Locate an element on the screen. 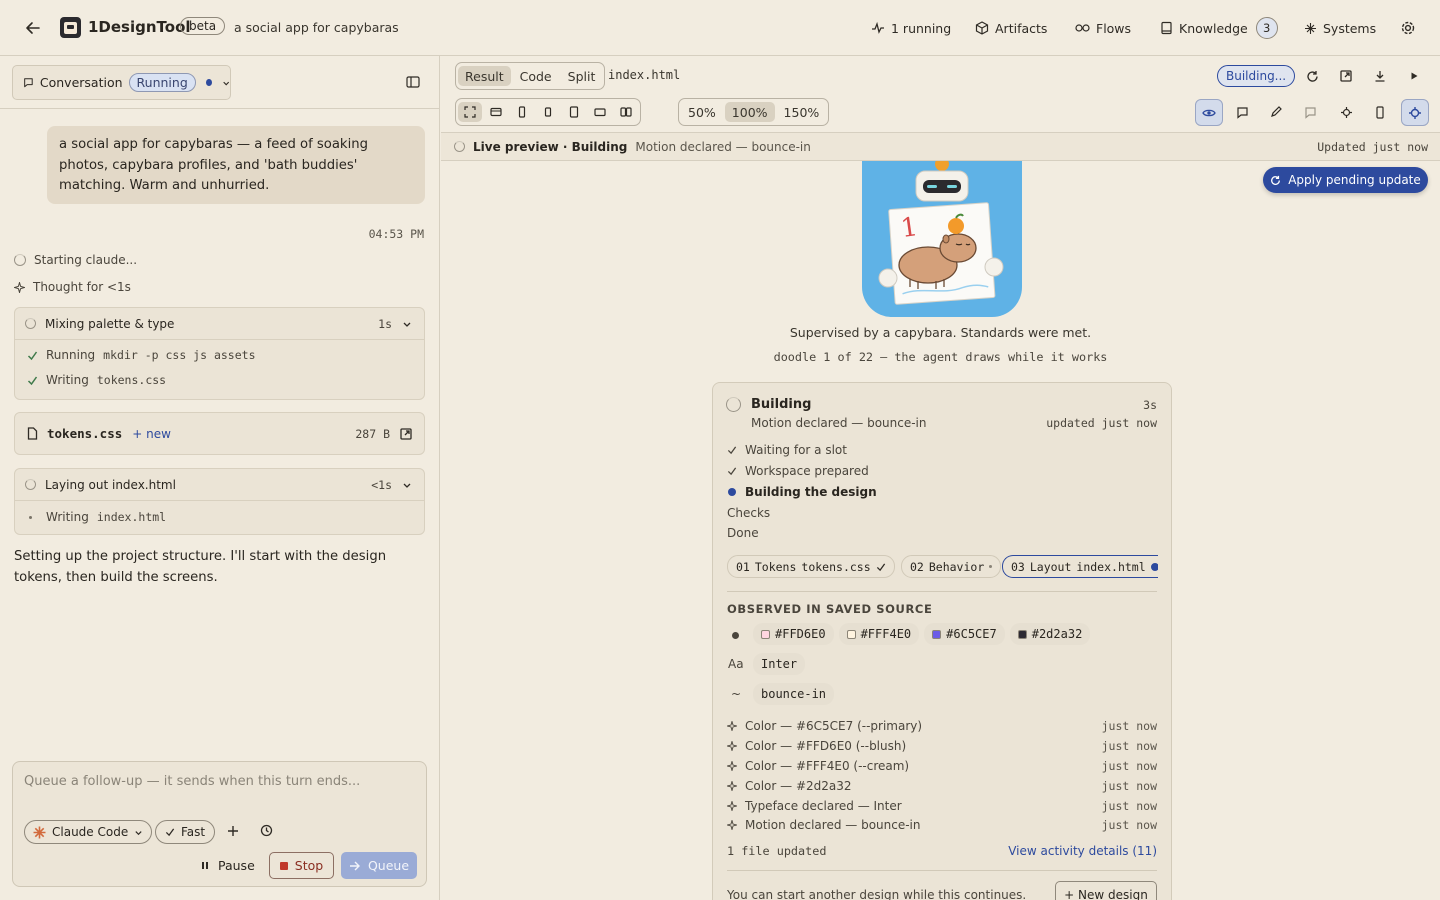  tab-code: Code is located at coordinates (536, 76).